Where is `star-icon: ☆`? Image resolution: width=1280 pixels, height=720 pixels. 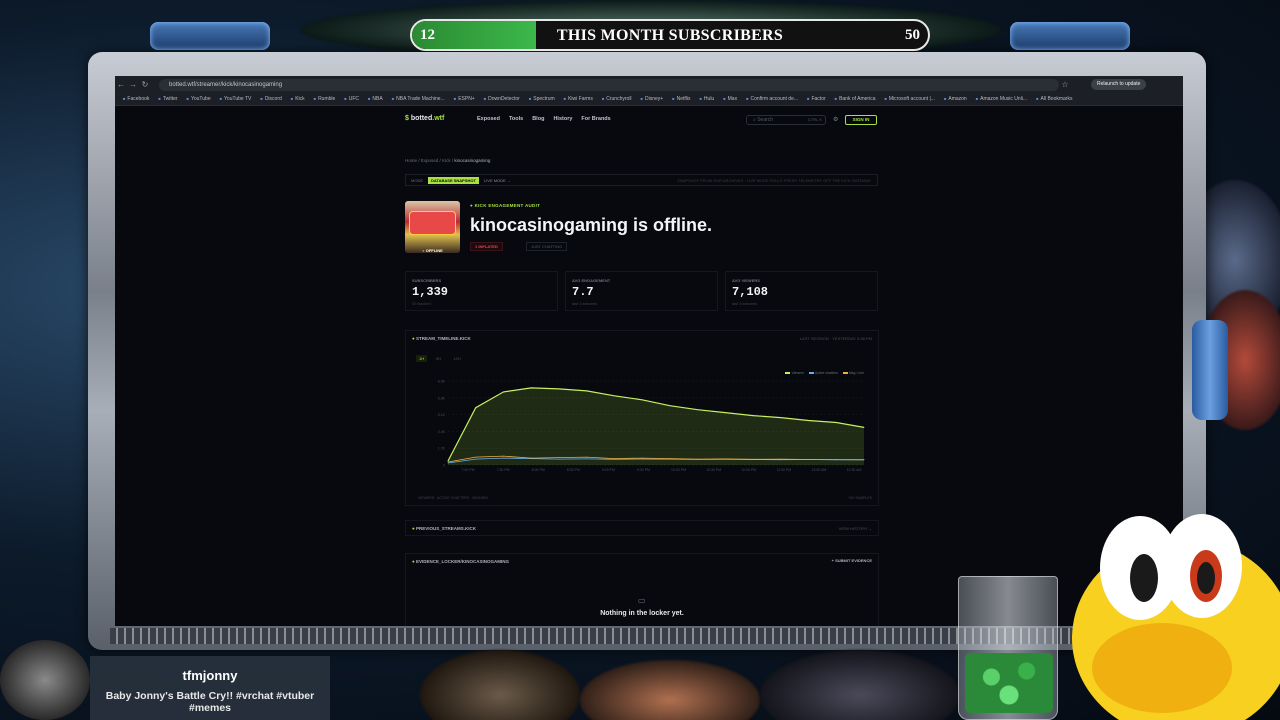
star-icon: ☆ is located at coordinates (1065, 84).